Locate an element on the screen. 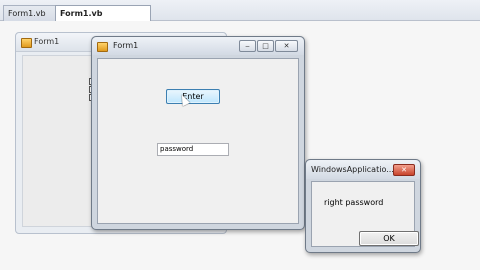  form1-titlebar: Form1 ‒ □ ✕ is located at coordinates (198, 46).